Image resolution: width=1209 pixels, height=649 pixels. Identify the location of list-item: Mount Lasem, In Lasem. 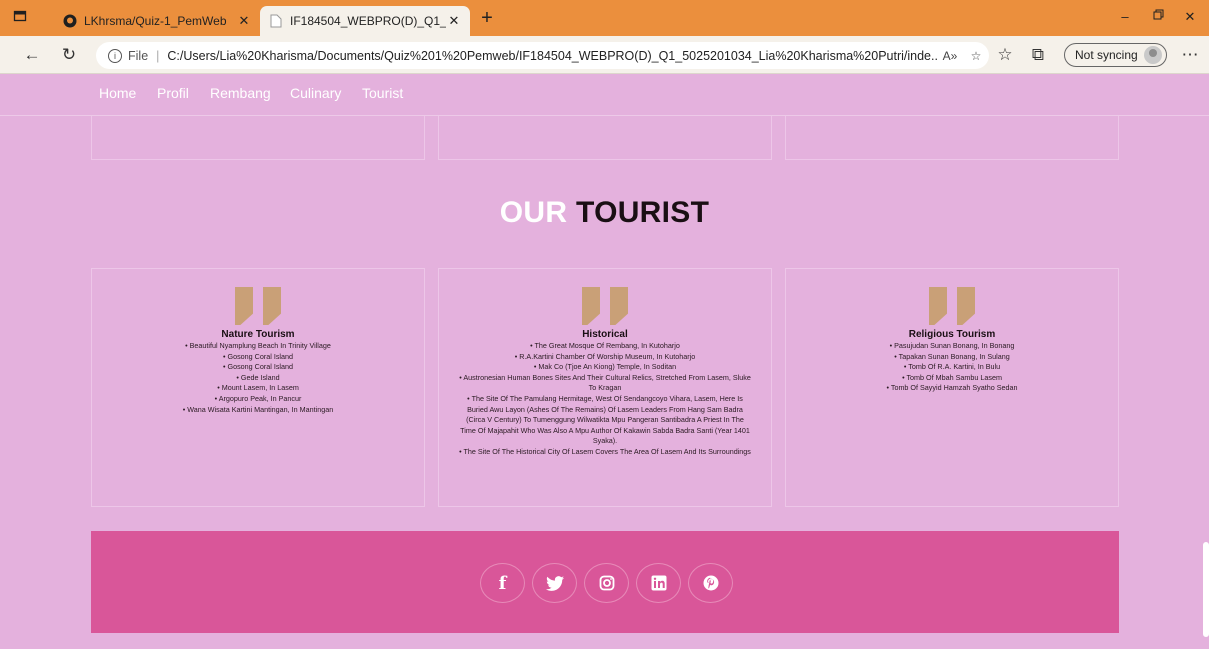
(258, 388).